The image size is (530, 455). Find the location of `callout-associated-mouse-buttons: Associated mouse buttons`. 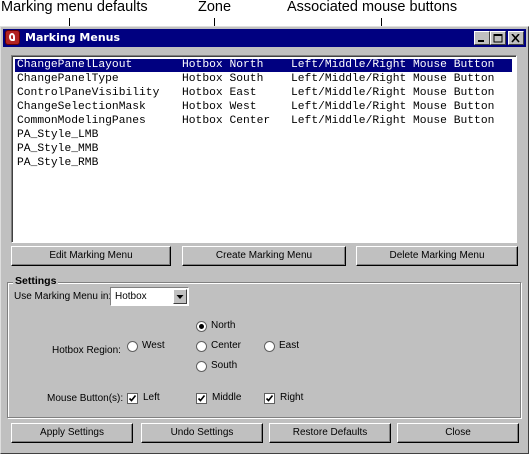

callout-associated-mouse-buttons: Associated mouse buttons is located at coordinates (372, 7).